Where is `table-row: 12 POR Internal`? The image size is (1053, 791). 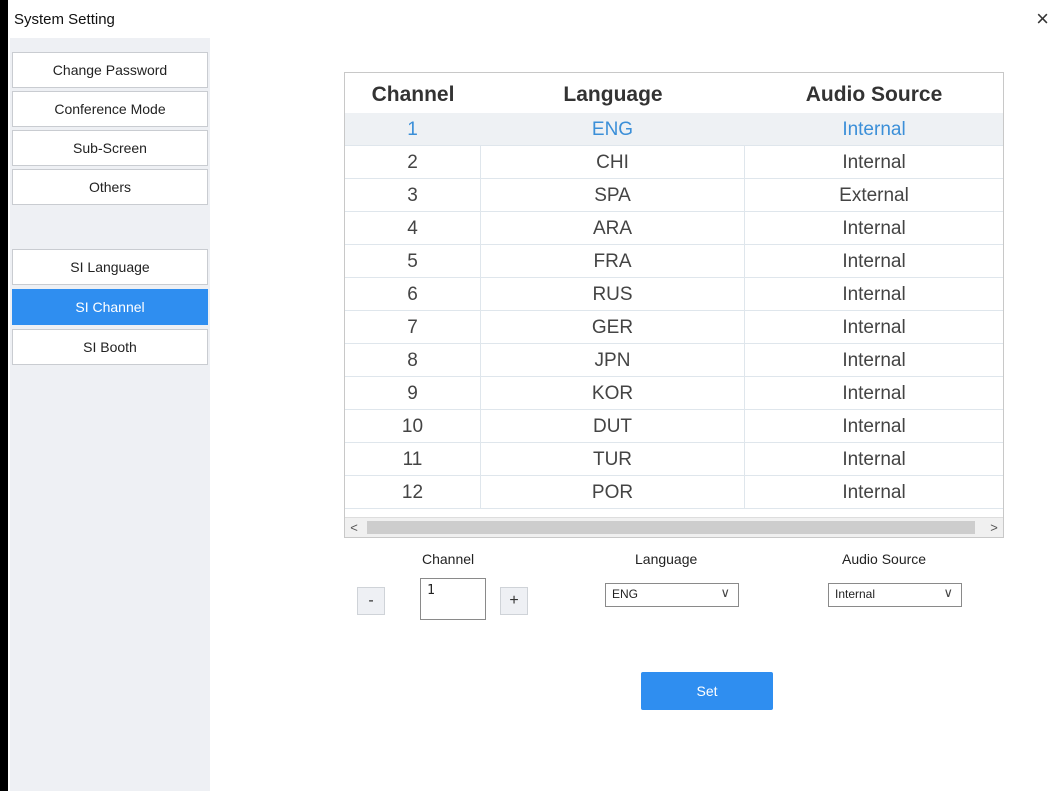
table-row: 12 POR Internal is located at coordinates (674, 492).